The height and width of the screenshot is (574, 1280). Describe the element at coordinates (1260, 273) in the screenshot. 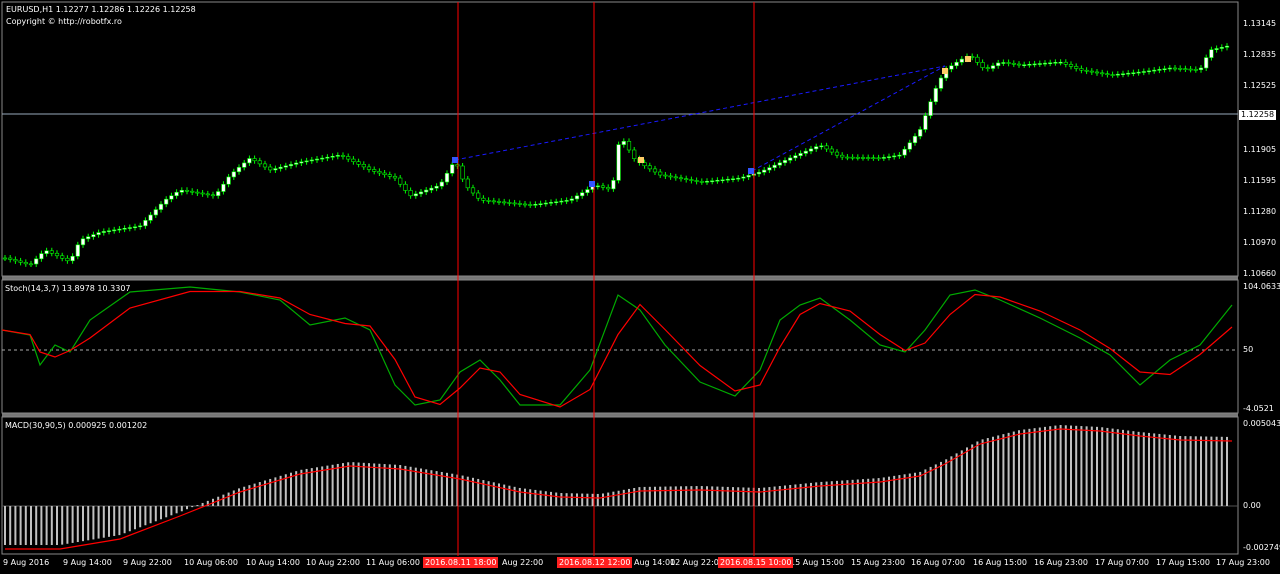

I see `price-tick: 1.10660` at that location.